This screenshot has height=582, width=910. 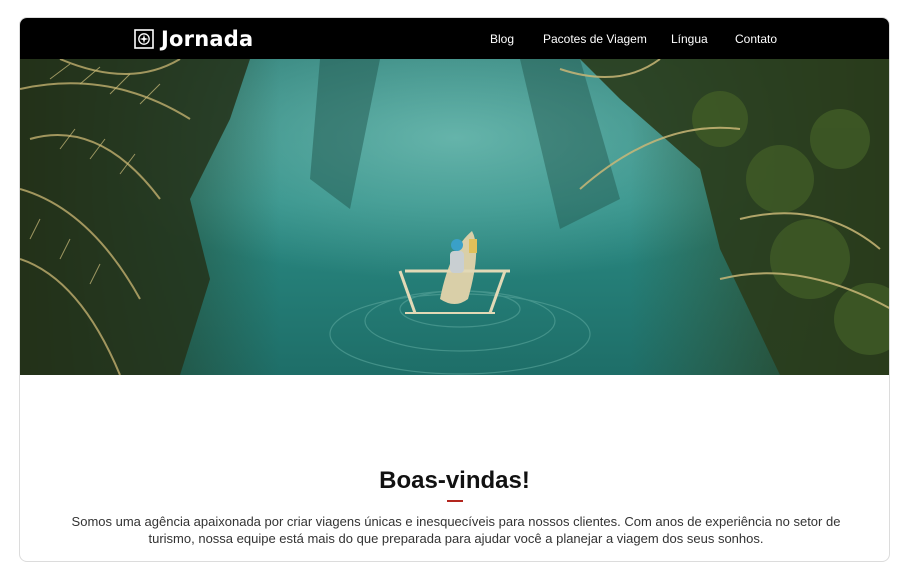 I want to click on nav-link-packages: Pacotes de Viagem, so click(x=595, y=39).